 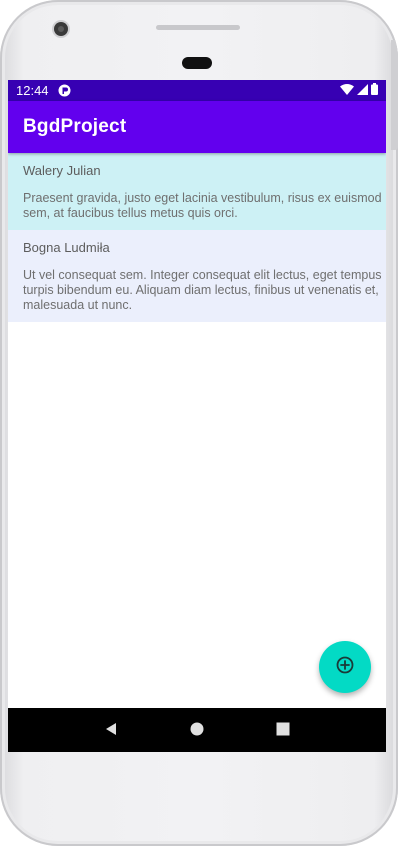 I want to click on status-icons, so click(x=359, y=90).